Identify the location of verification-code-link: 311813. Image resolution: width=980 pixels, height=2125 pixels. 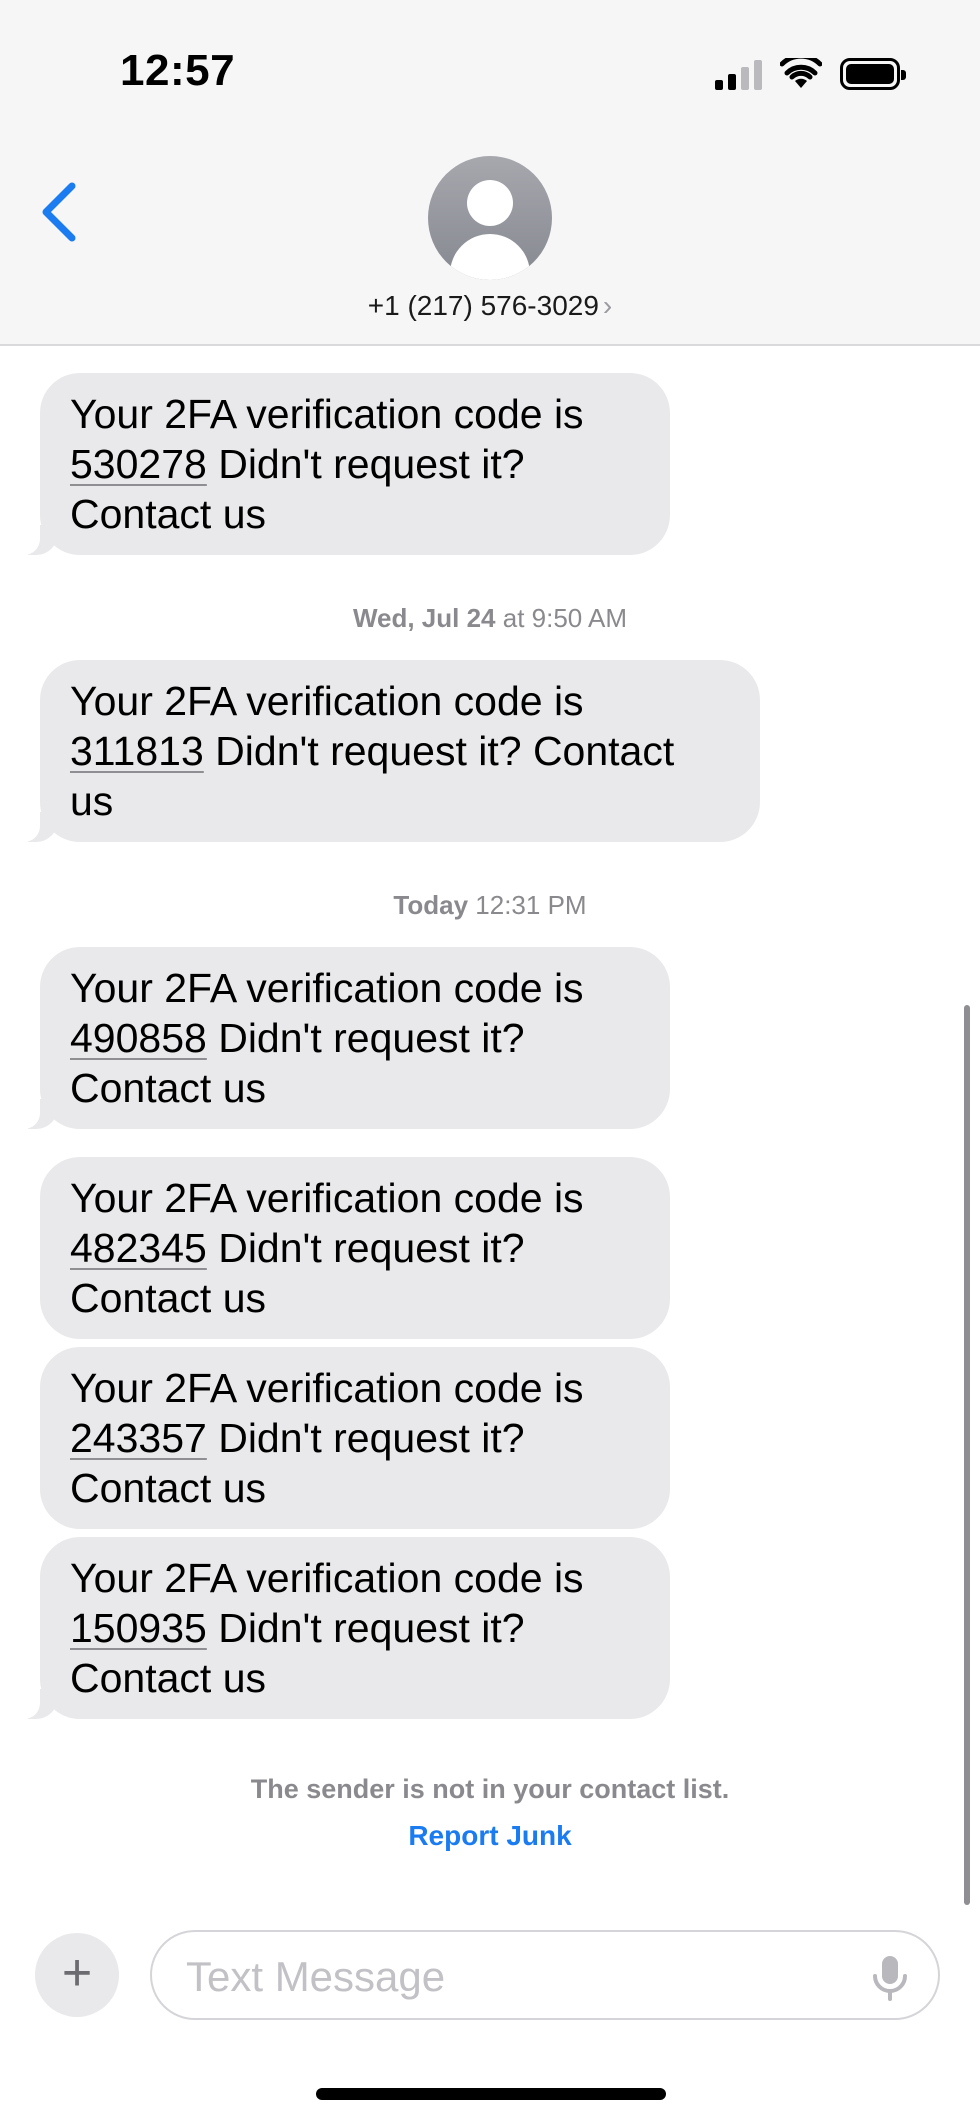
(137, 751).